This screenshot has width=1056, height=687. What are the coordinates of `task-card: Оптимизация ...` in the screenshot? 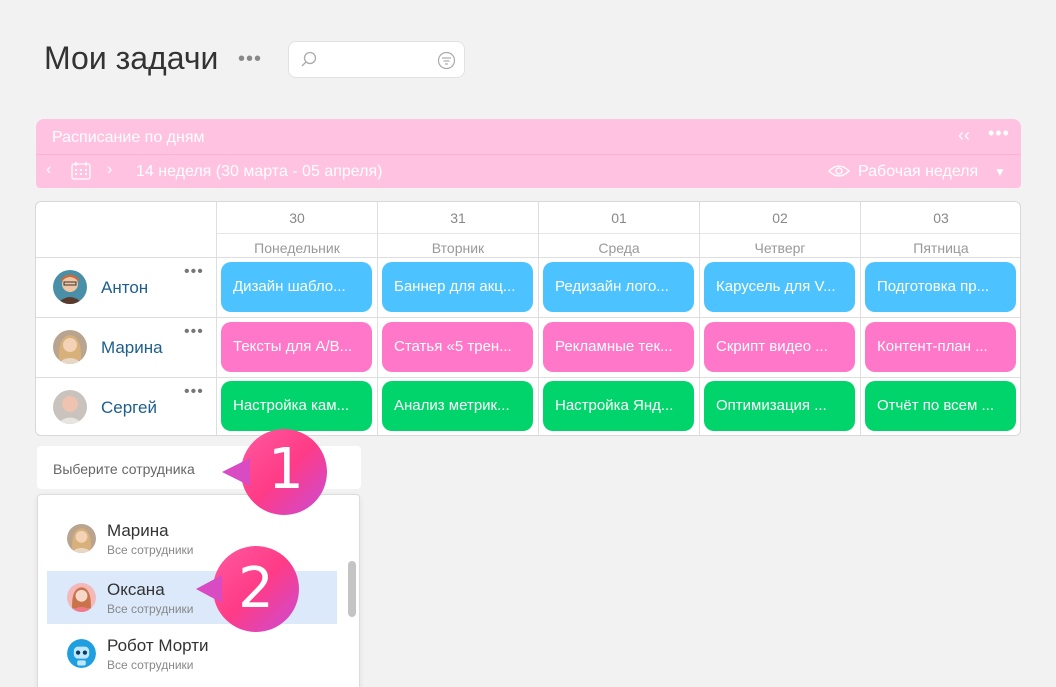 It's located at (779, 406).